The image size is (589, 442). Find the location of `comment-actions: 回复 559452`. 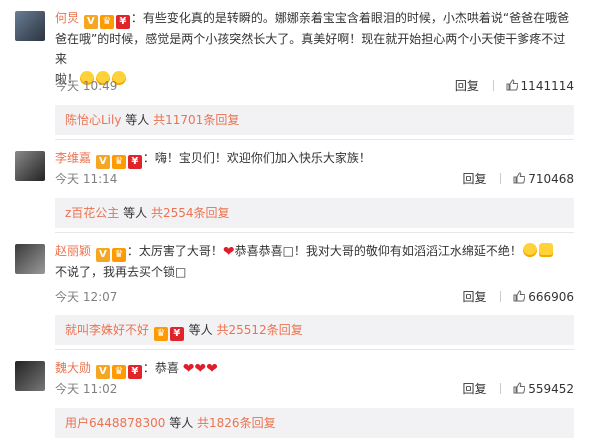

comment-actions: 回复 559452 is located at coordinates (518, 388).